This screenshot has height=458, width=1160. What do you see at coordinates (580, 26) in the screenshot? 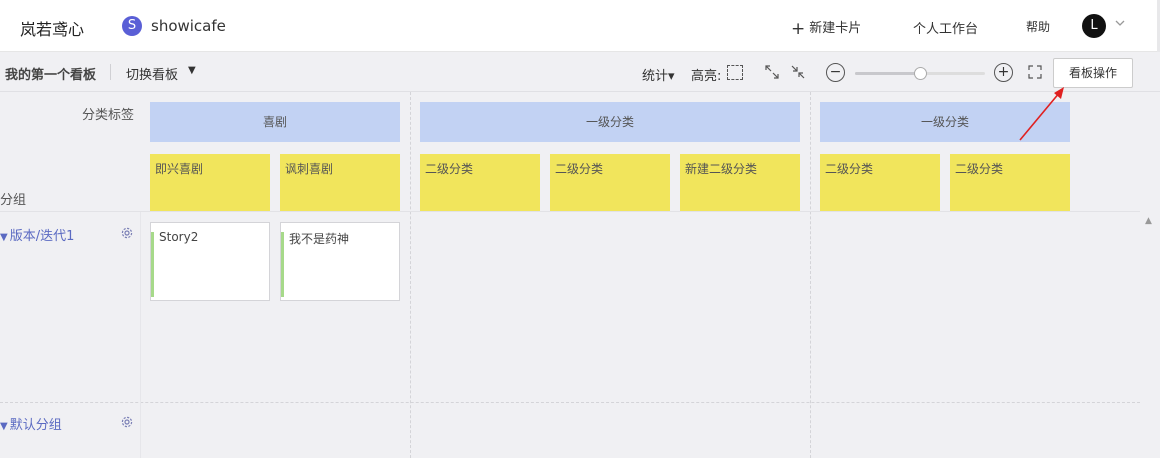
I see `top-bar: 岚若鸢心 S showicafe + 新建卡片 个人工作台 帮助 L` at bounding box center [580, 26].